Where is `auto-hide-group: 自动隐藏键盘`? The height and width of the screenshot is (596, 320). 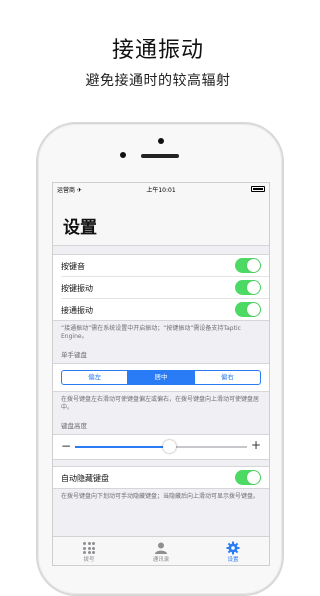
auto-hide-group: 自动隐藏键盘 is located at coordinates (161, 477).